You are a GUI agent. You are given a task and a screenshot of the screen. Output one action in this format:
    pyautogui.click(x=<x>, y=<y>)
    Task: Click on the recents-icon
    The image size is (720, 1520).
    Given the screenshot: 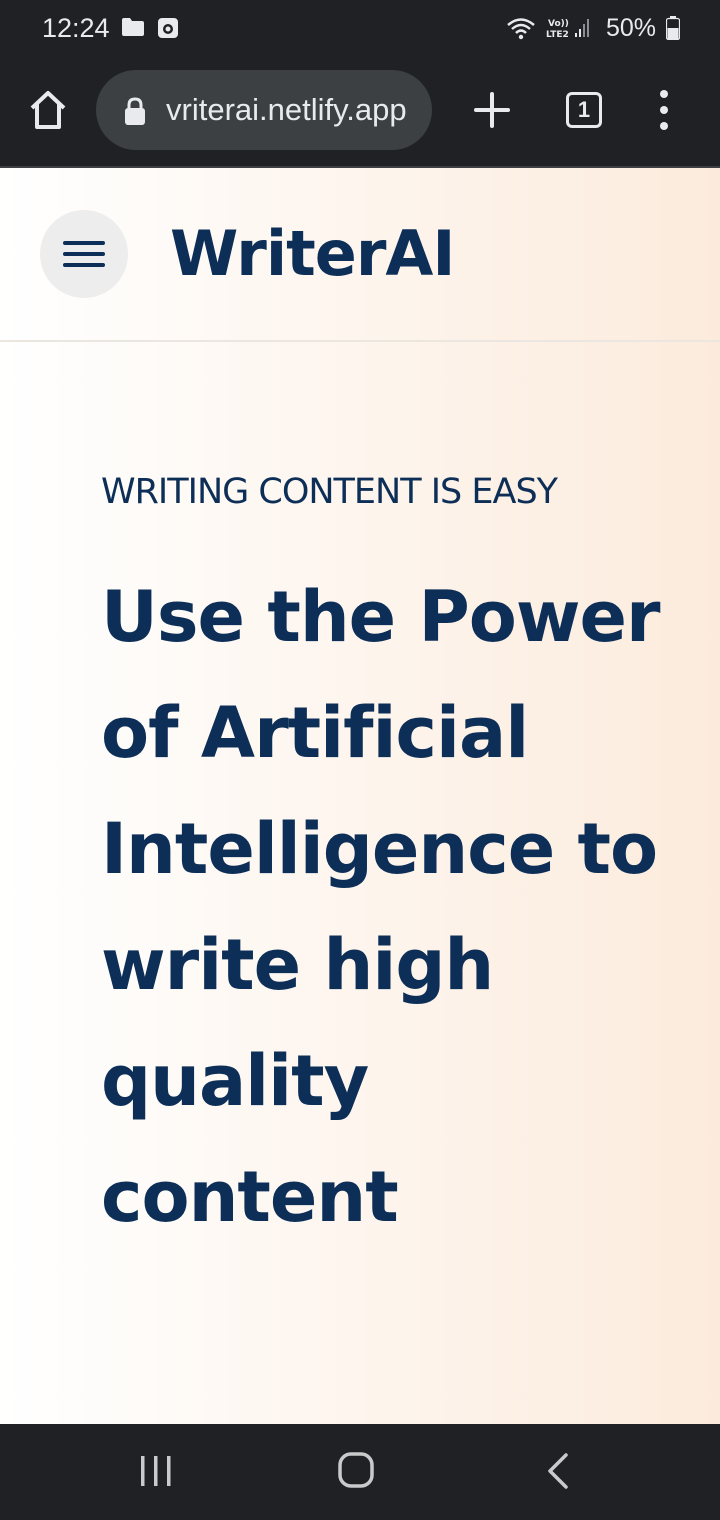 What is the action you would take?
    pyautogui.click(x=156, y=1471)
    